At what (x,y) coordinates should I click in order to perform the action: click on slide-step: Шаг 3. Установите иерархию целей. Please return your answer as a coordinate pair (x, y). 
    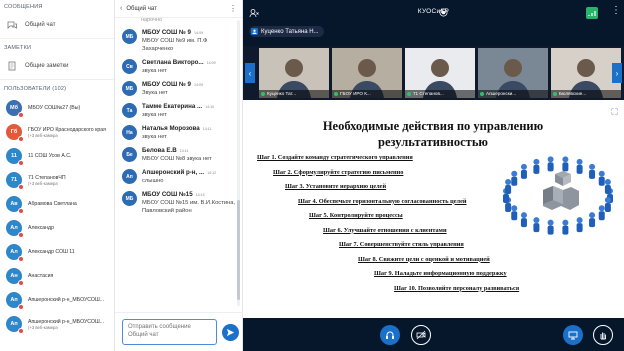
    Looking at the image, I should click on (336, 186).